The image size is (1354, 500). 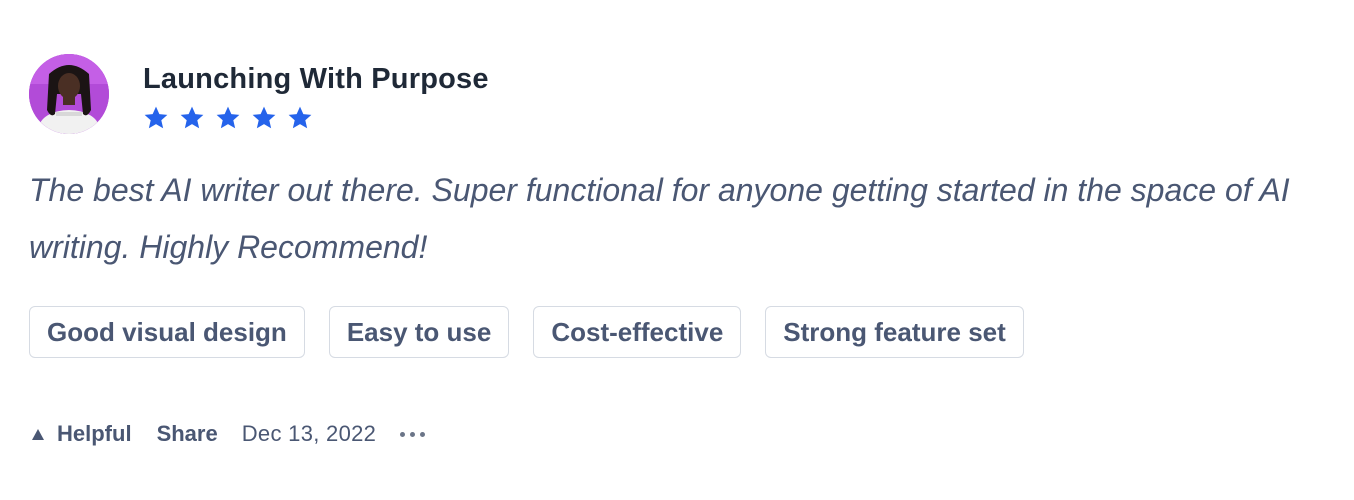 What do you see at coordinates (167, 332) in the screenshot?
I see `tag-chip: Good visual design` at bounding box center [167, 332].